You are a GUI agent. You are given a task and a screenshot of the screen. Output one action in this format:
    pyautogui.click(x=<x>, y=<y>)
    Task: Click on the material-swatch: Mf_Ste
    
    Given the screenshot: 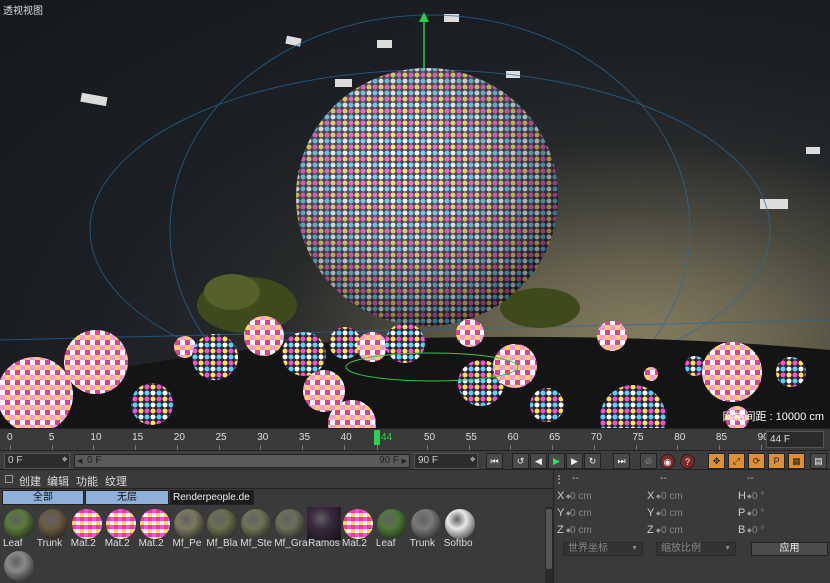 What is the action you would take?
    pyautogui.click(x=256, y=528)
    